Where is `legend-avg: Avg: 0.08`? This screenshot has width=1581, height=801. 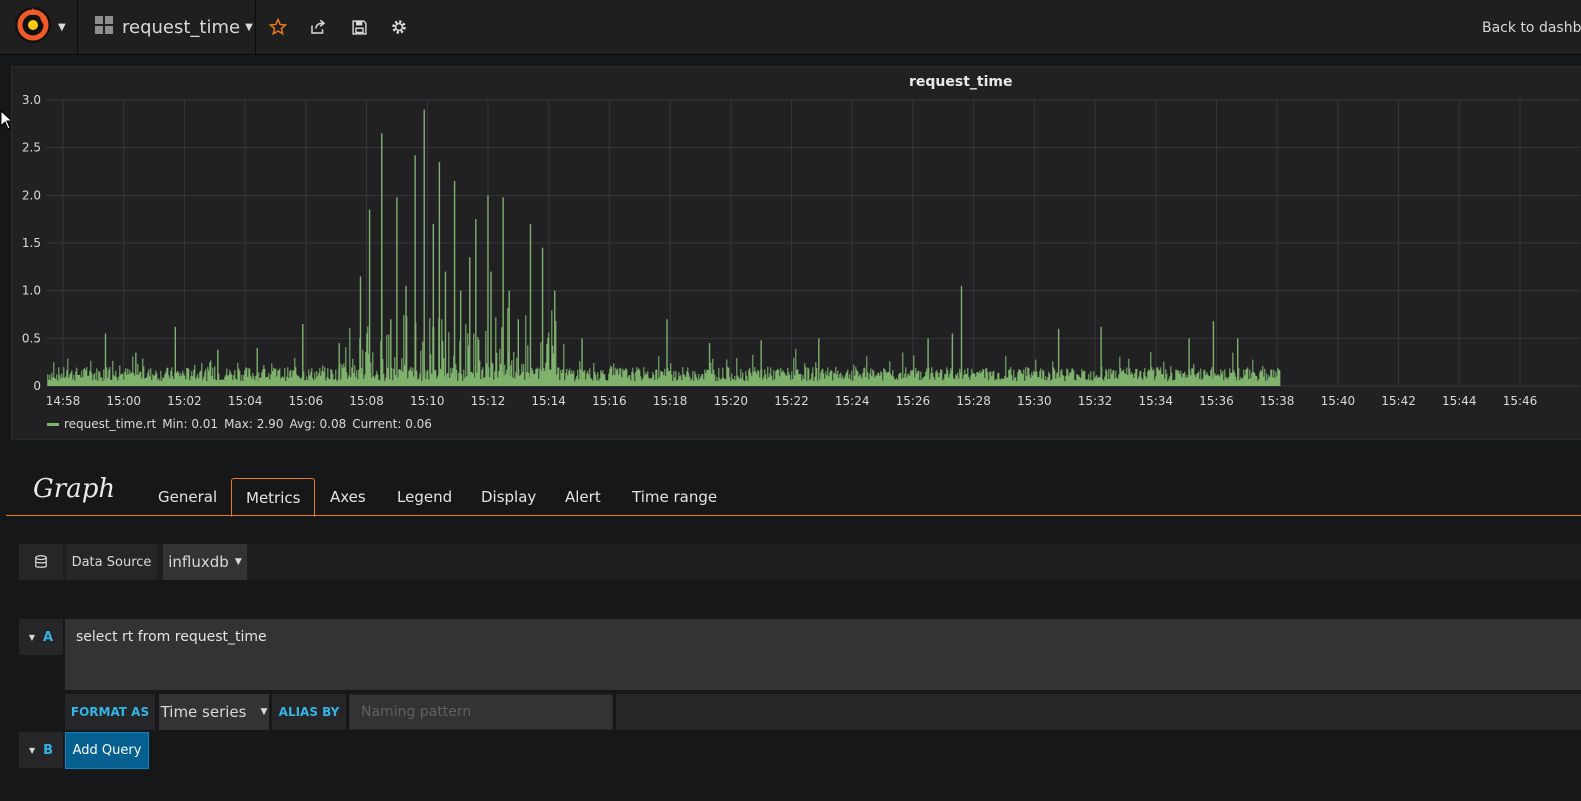
legend-avg: Avg: 0.08 is located at coordinates (318, 424).